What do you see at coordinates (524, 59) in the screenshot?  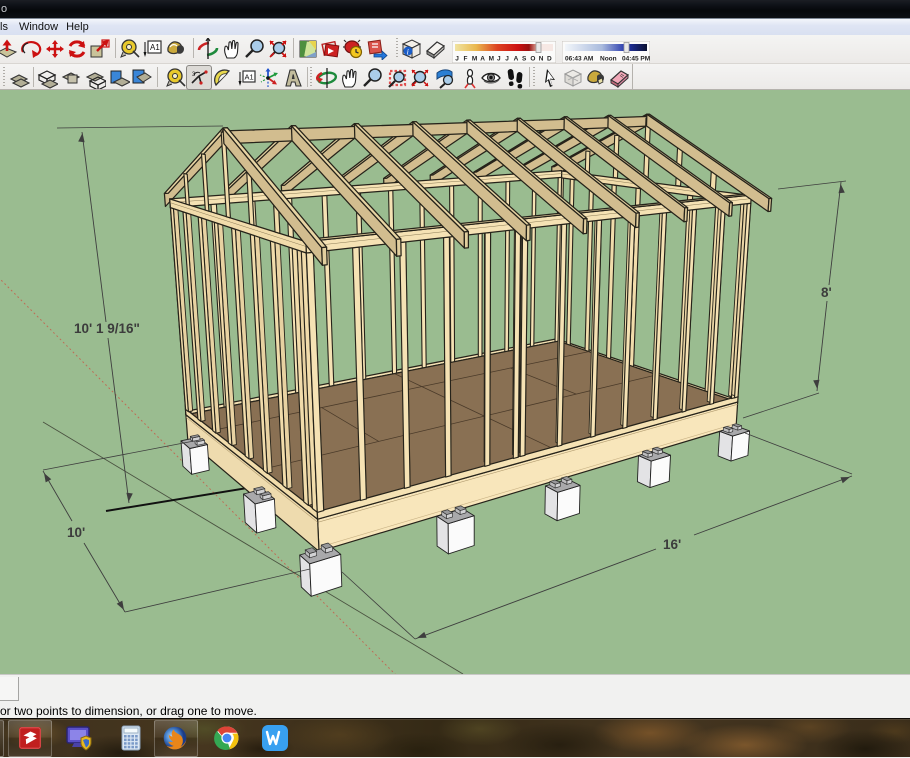 I see `svg-text: S` at bounding box center [524, 59].